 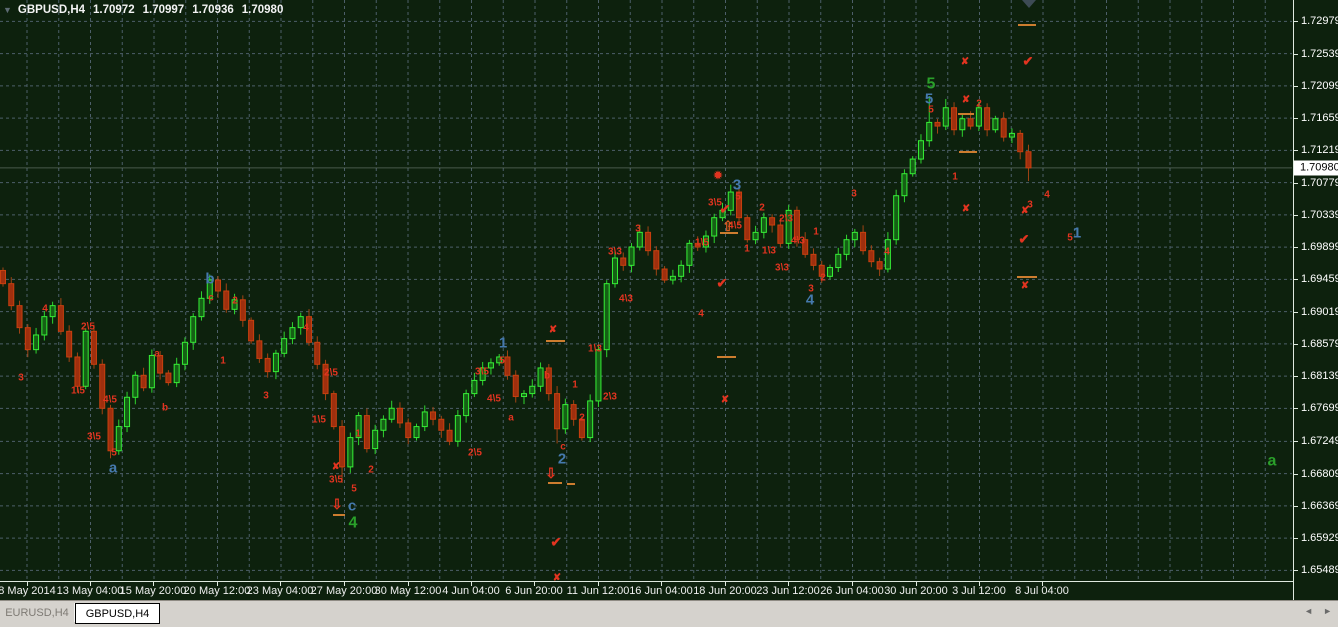 I want to click on wave-label-red: 2\5, so click(x=88, y=327).